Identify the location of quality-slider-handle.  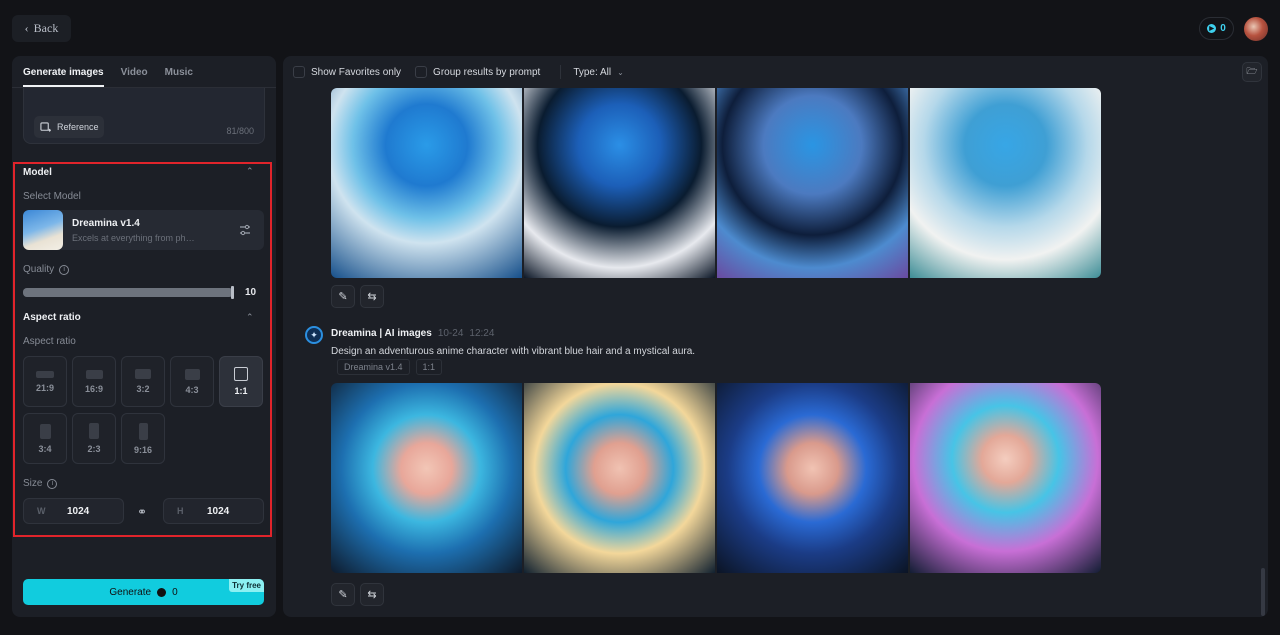
(232, 292).